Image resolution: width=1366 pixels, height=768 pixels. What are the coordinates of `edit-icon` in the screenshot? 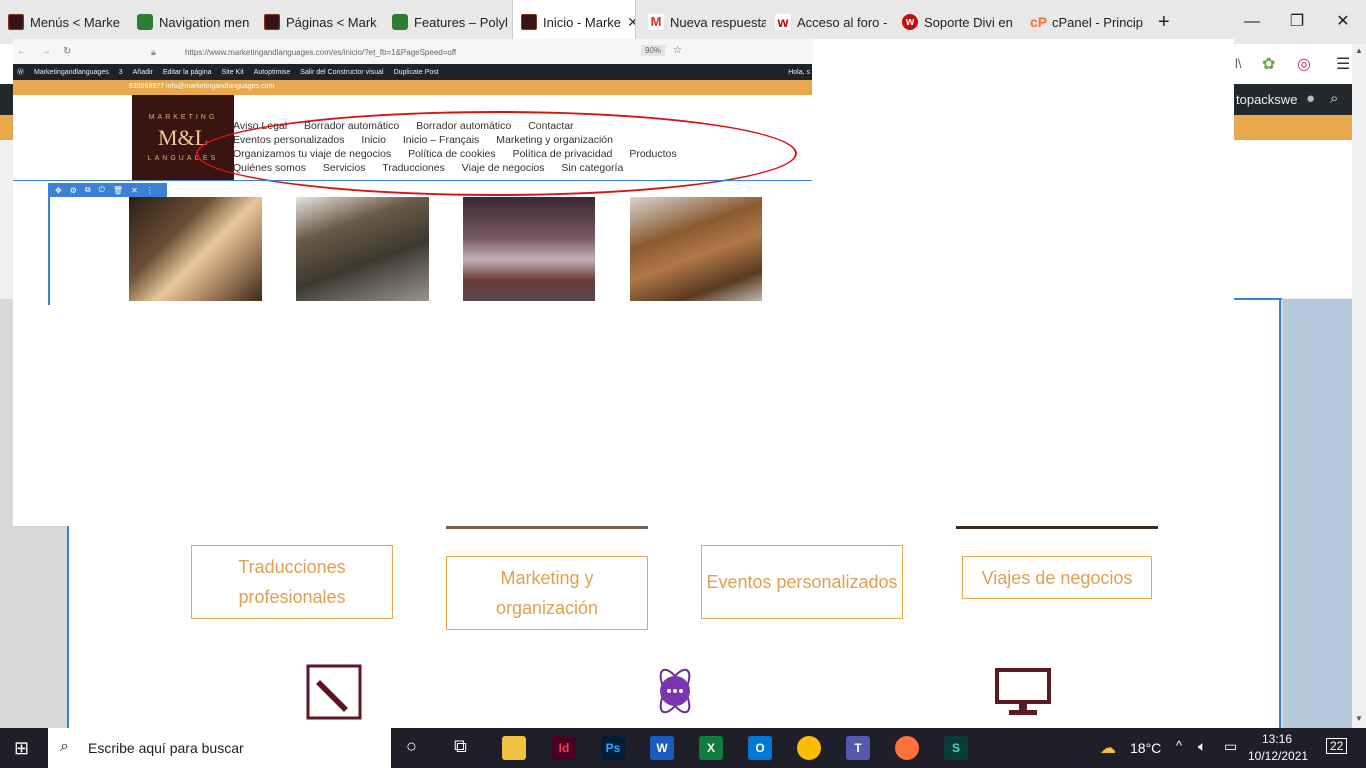 It's located at (334, 692).